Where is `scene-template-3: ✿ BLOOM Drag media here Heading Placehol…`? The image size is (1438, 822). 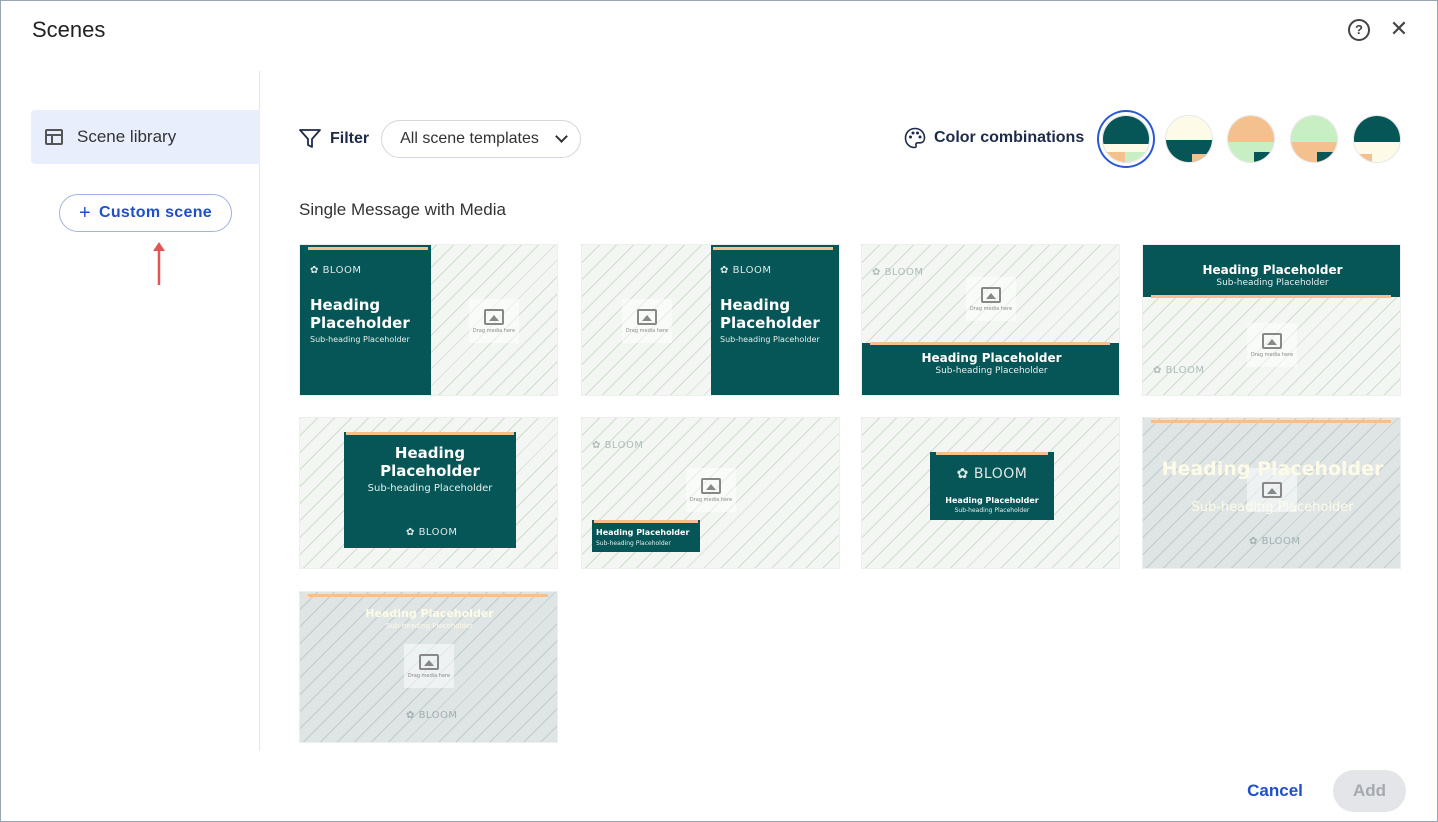 scene-template-3: ✿ BLOOM Drag media here Heading Placehol… is located at coordinates (990, 320).